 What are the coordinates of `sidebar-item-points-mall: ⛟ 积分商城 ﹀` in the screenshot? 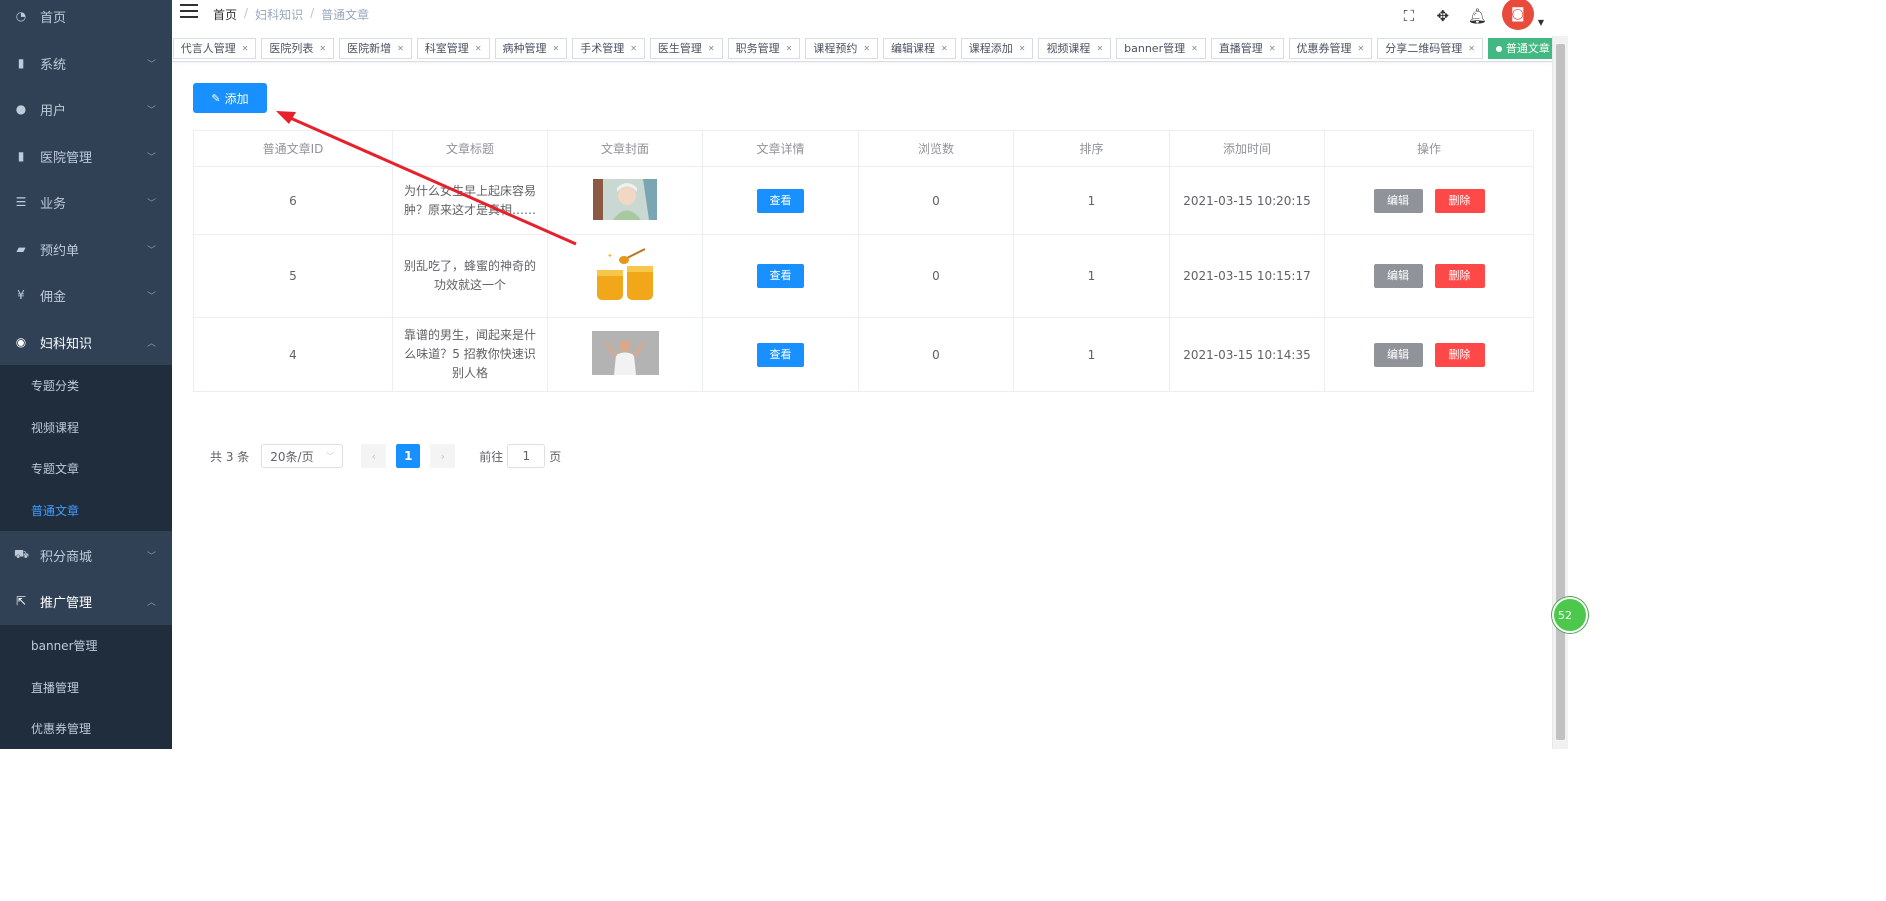 It's located at (86, 555).